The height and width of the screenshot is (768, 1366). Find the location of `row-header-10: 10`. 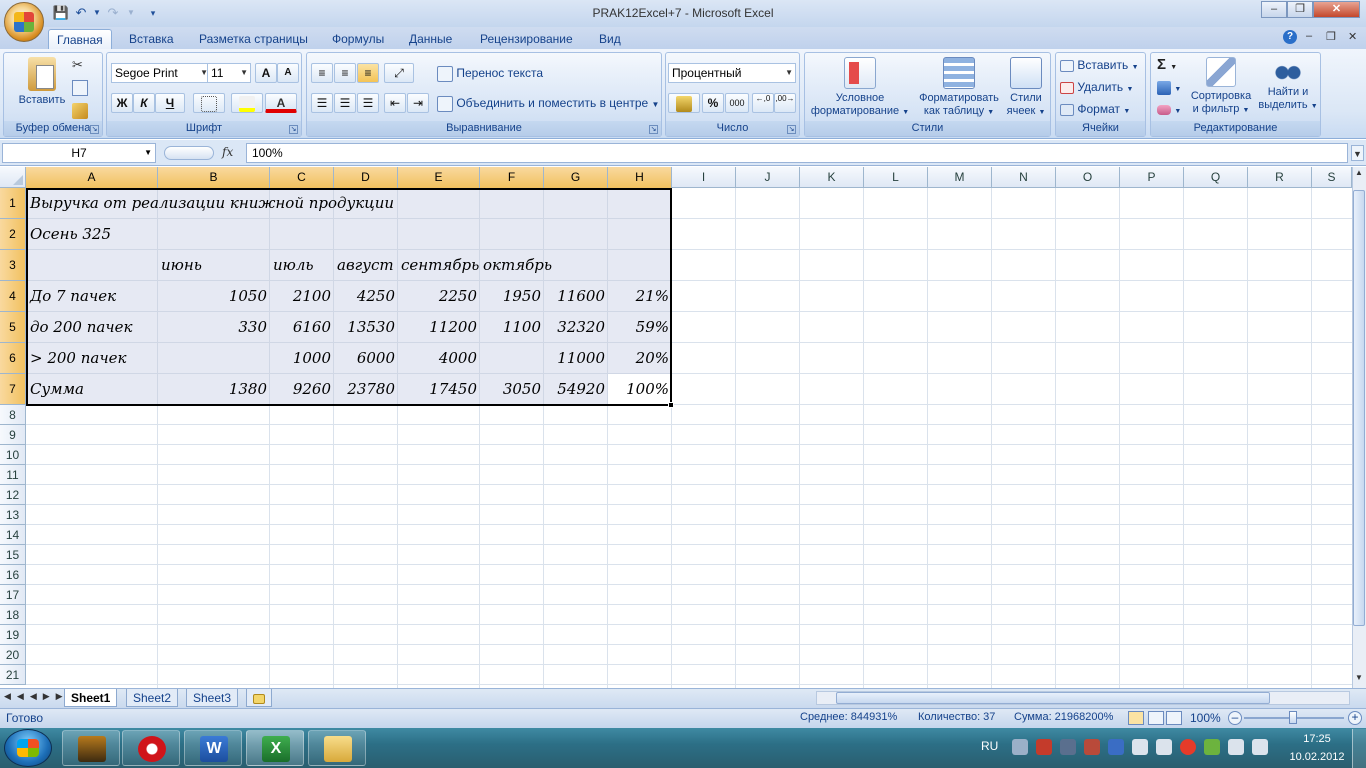

row-header-10: 10 is located at coordinates (13, 455).